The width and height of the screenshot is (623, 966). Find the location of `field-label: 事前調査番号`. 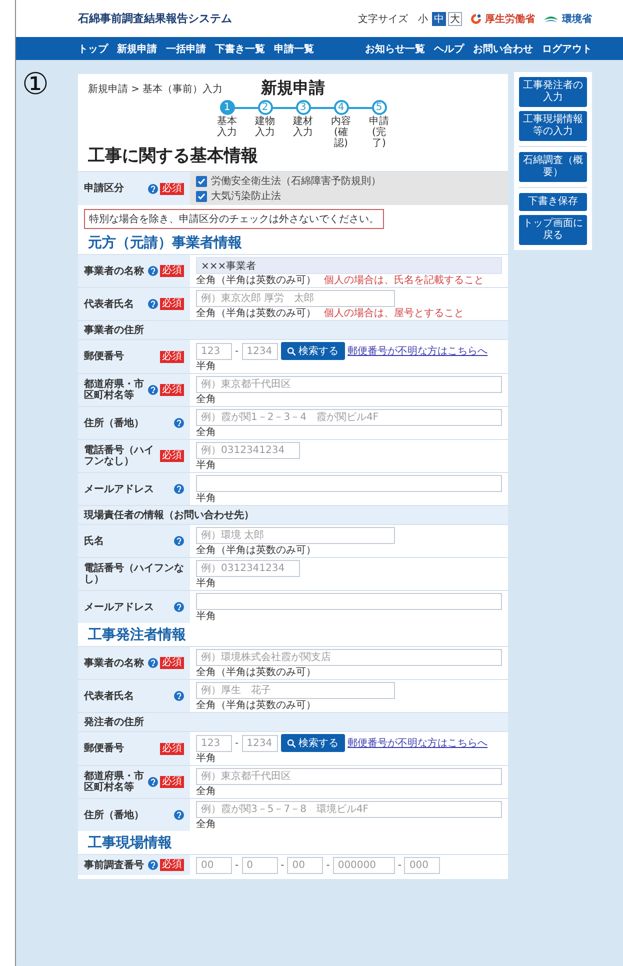

field-label: 事前調査番号 is located at coordinates (114, 865).